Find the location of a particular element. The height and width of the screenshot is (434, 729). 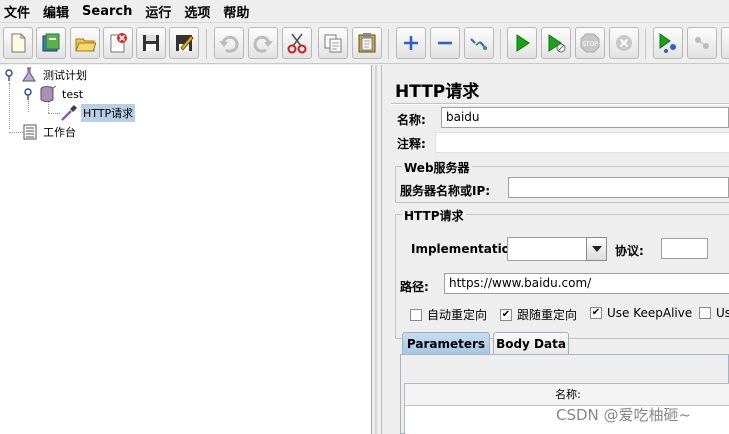

save-icon is located at coordinates (151, 43).